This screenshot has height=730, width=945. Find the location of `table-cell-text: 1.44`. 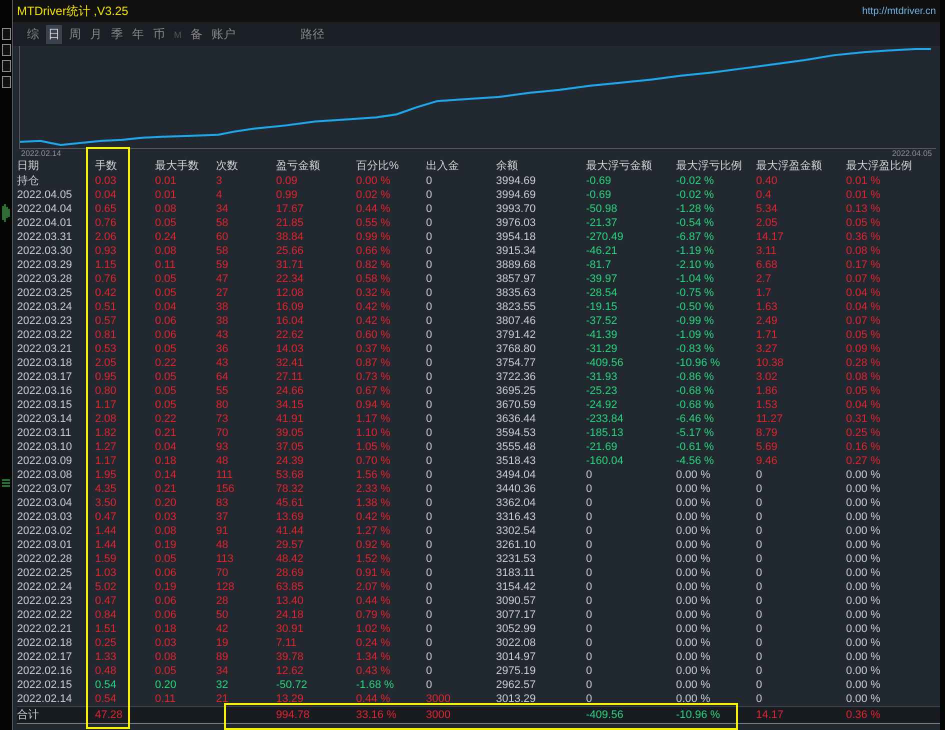

table-cell-text: 1.44 is located at coordinates (106, 531).